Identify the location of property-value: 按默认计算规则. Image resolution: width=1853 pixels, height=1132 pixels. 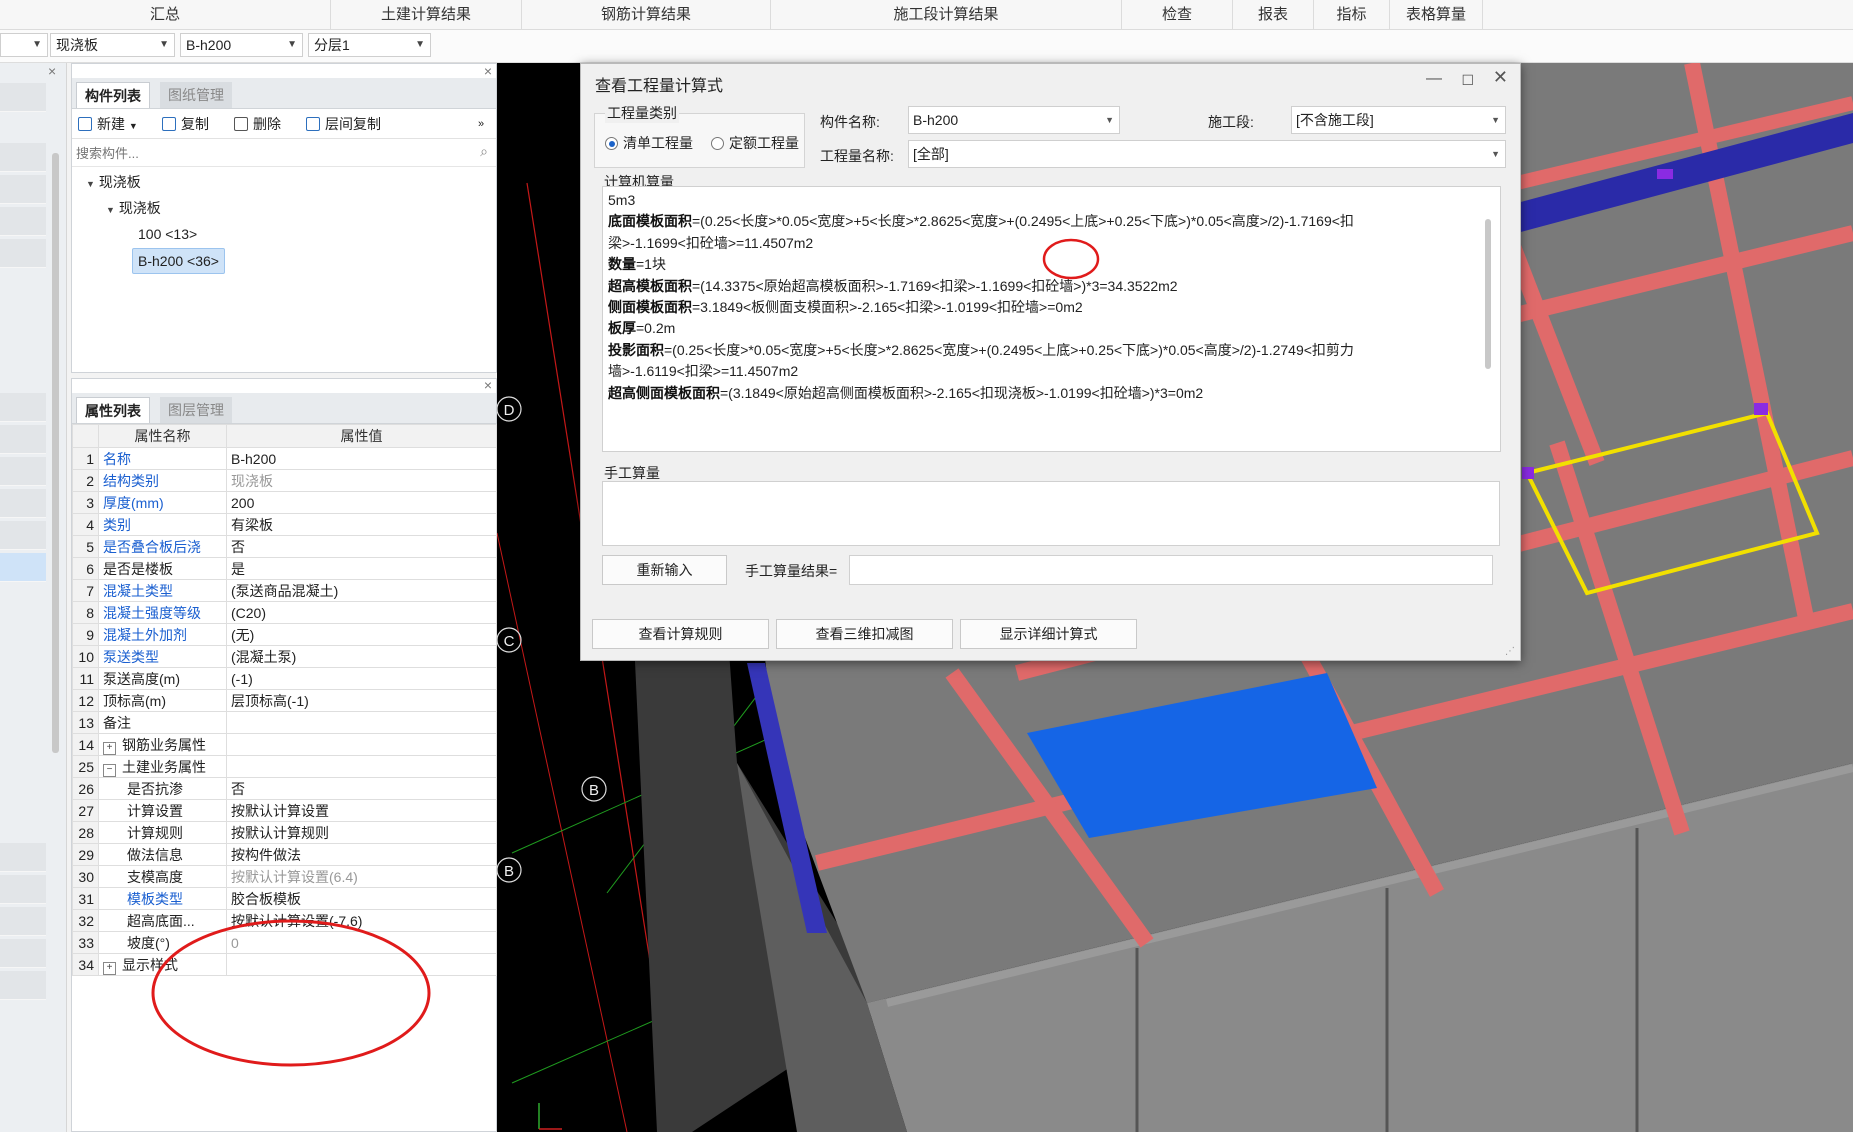
(361, 832).